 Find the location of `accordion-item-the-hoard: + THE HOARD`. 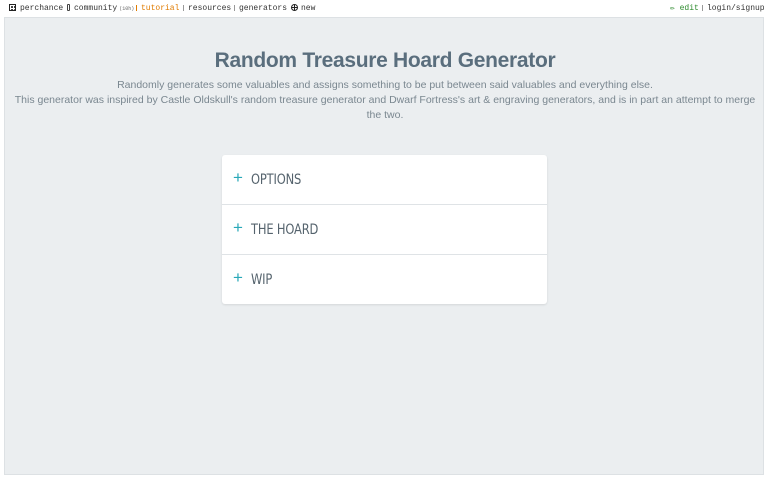

accordion-item-the-hoard: + THE HOARD is located at coordinates (384, 230).